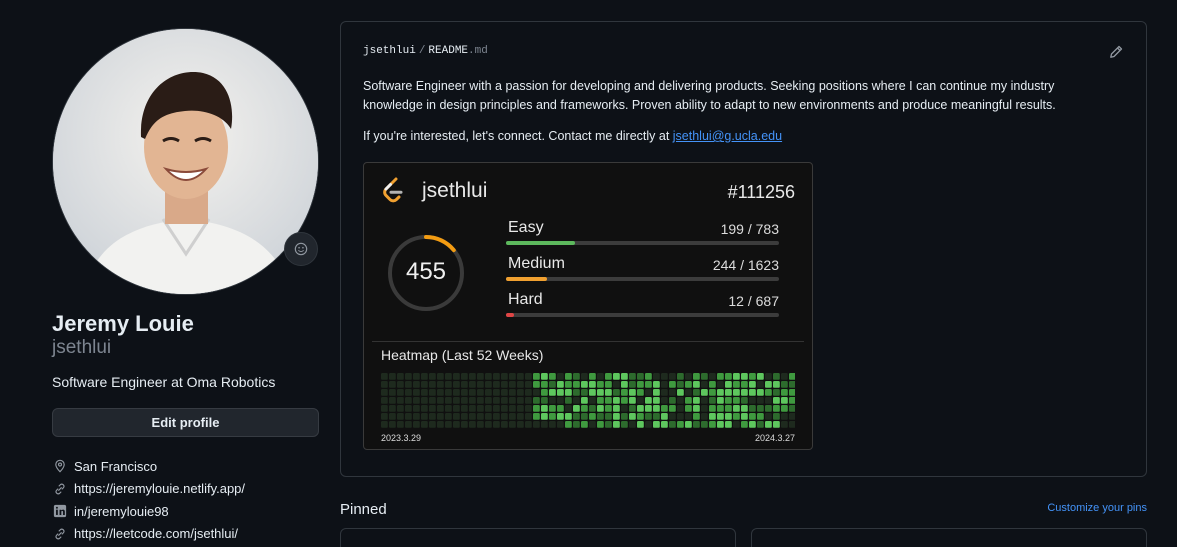 Image resolution: width=1177 pixels, height=547 pixels. I want to click on profile-leetcode-link: https://leetcode.com/jsethlui/, so click(148, 534).